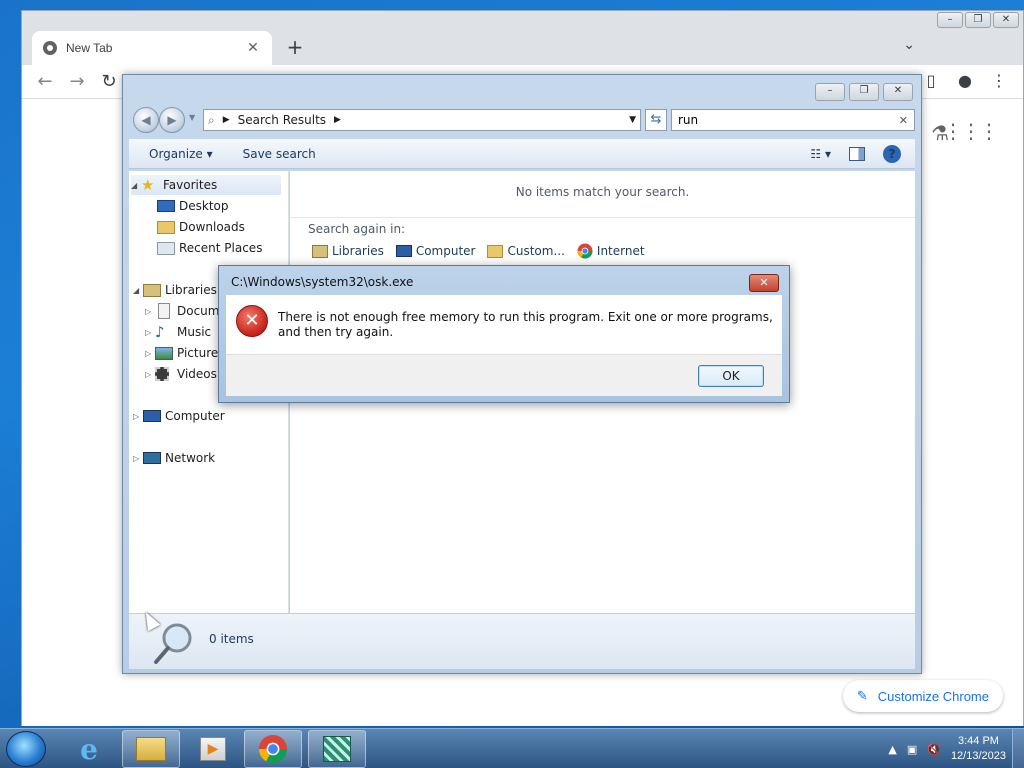 Image resolution: width=1024 pixels, height=768 pixels. Describe the element at coordinates (194, 332) in the screenshot. I see `music-label: Music` at that location.